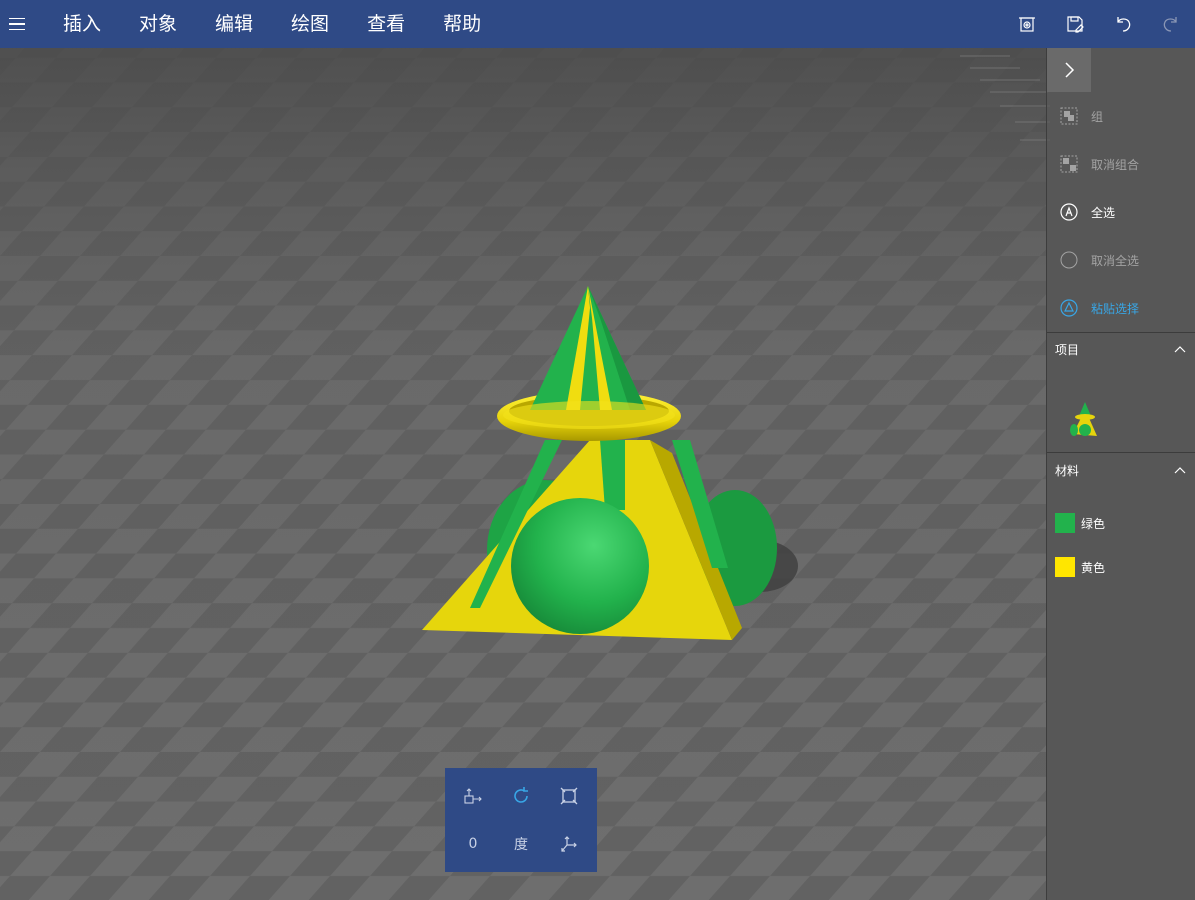  Describe the element at coordinates (1123, 24) in the screenshot. I see `undo-icon` at that location.